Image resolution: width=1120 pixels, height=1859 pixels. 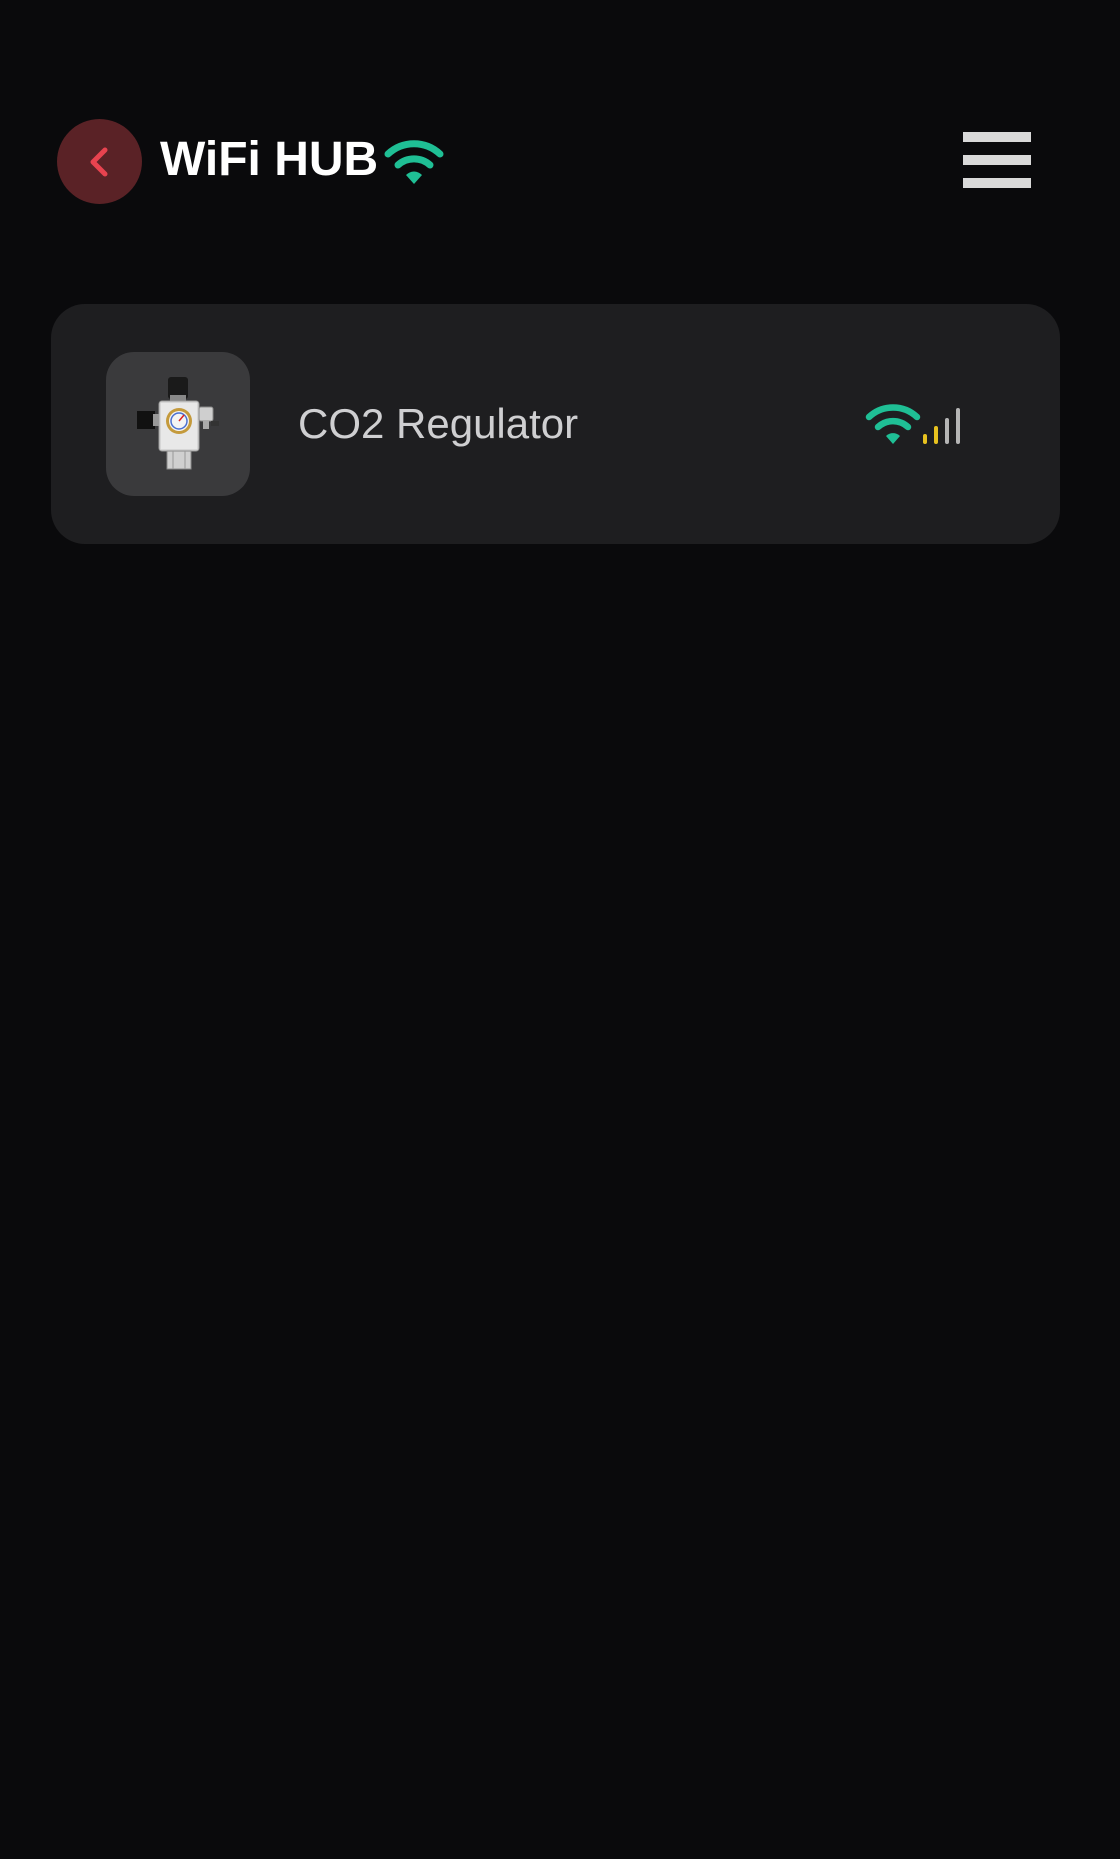 I want to click on back-button, so click(x=99, y=161).